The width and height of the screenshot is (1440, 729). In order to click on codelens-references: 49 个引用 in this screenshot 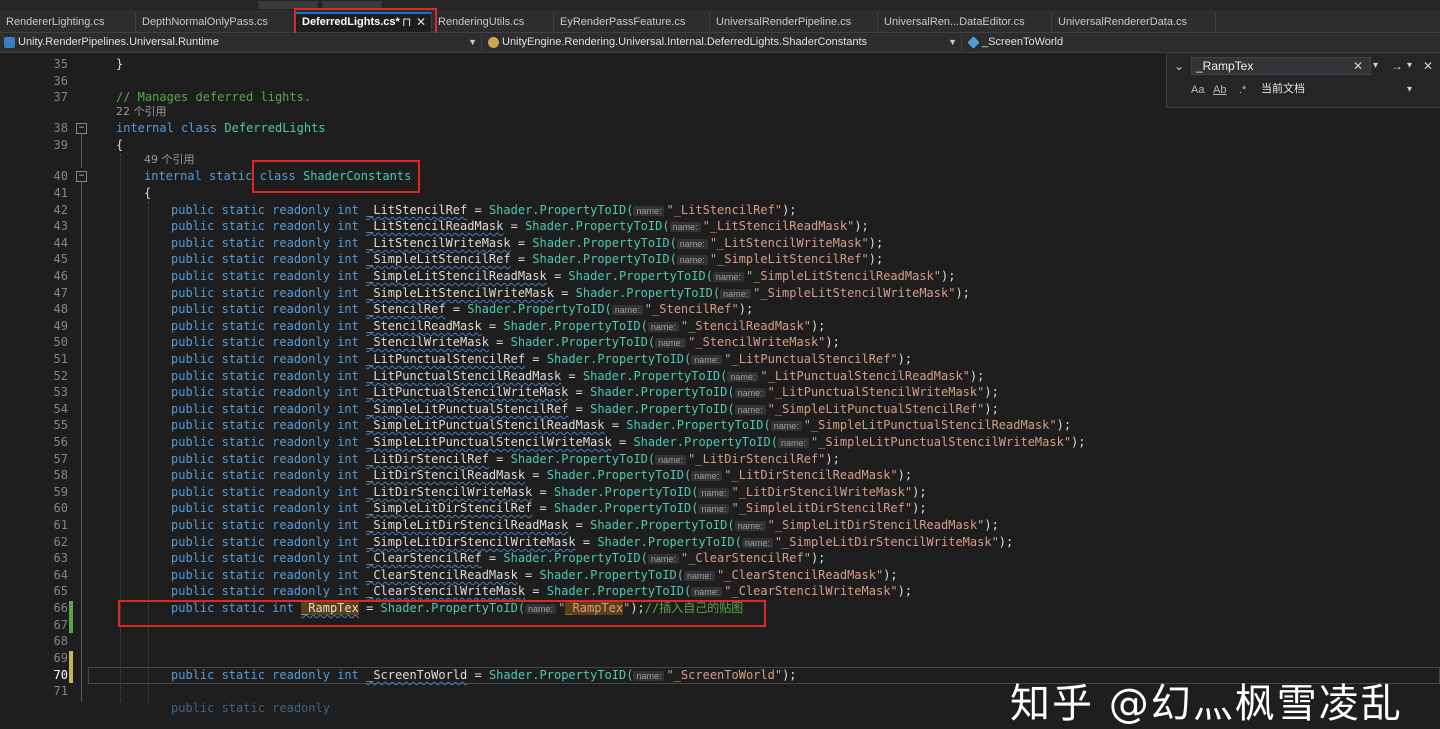, I will do `click(169, 159)`.